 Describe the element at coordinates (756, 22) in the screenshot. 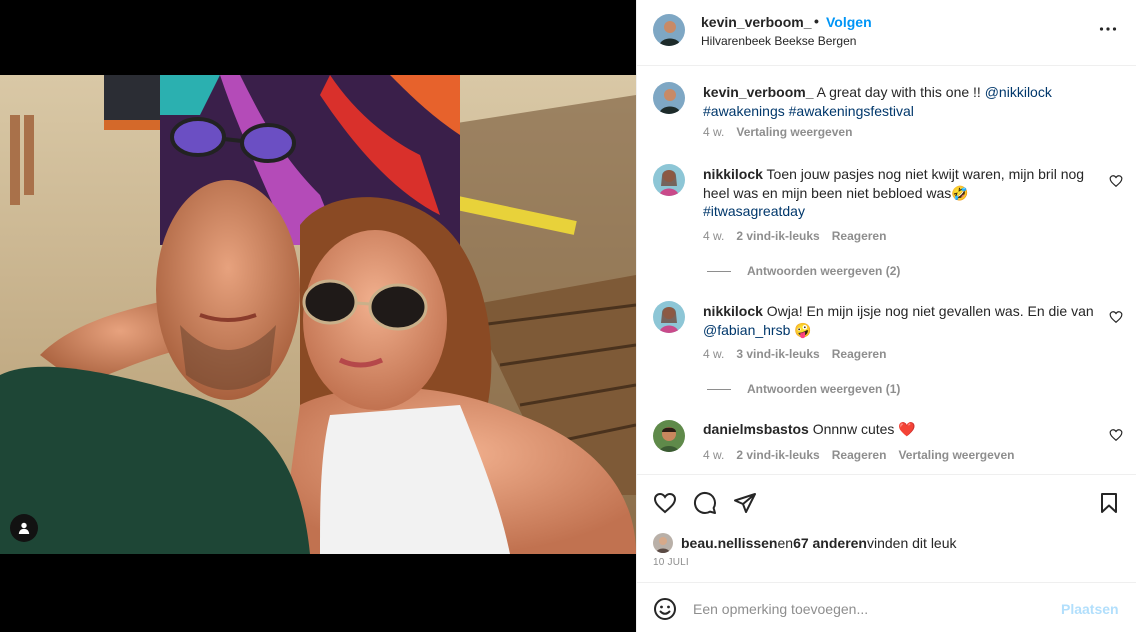

I see `author-username: kevin_verboom_` at that location.